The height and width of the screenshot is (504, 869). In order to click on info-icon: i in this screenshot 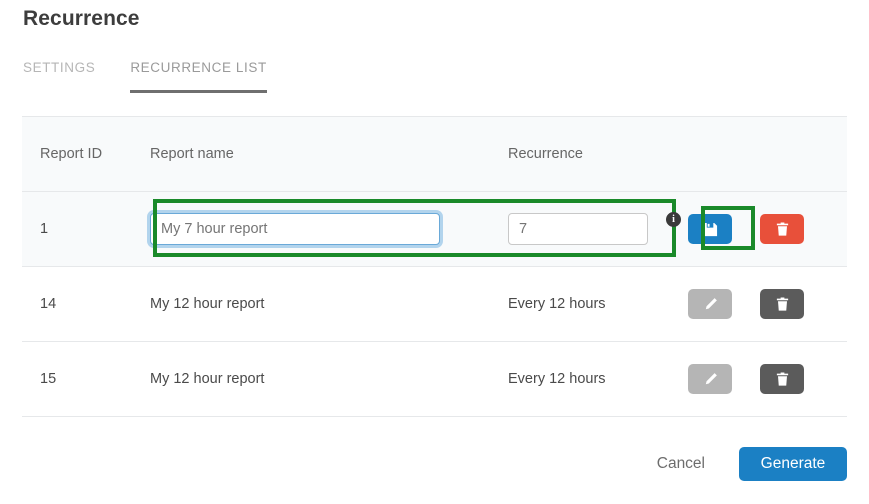, I will do `click(673, 219)`.